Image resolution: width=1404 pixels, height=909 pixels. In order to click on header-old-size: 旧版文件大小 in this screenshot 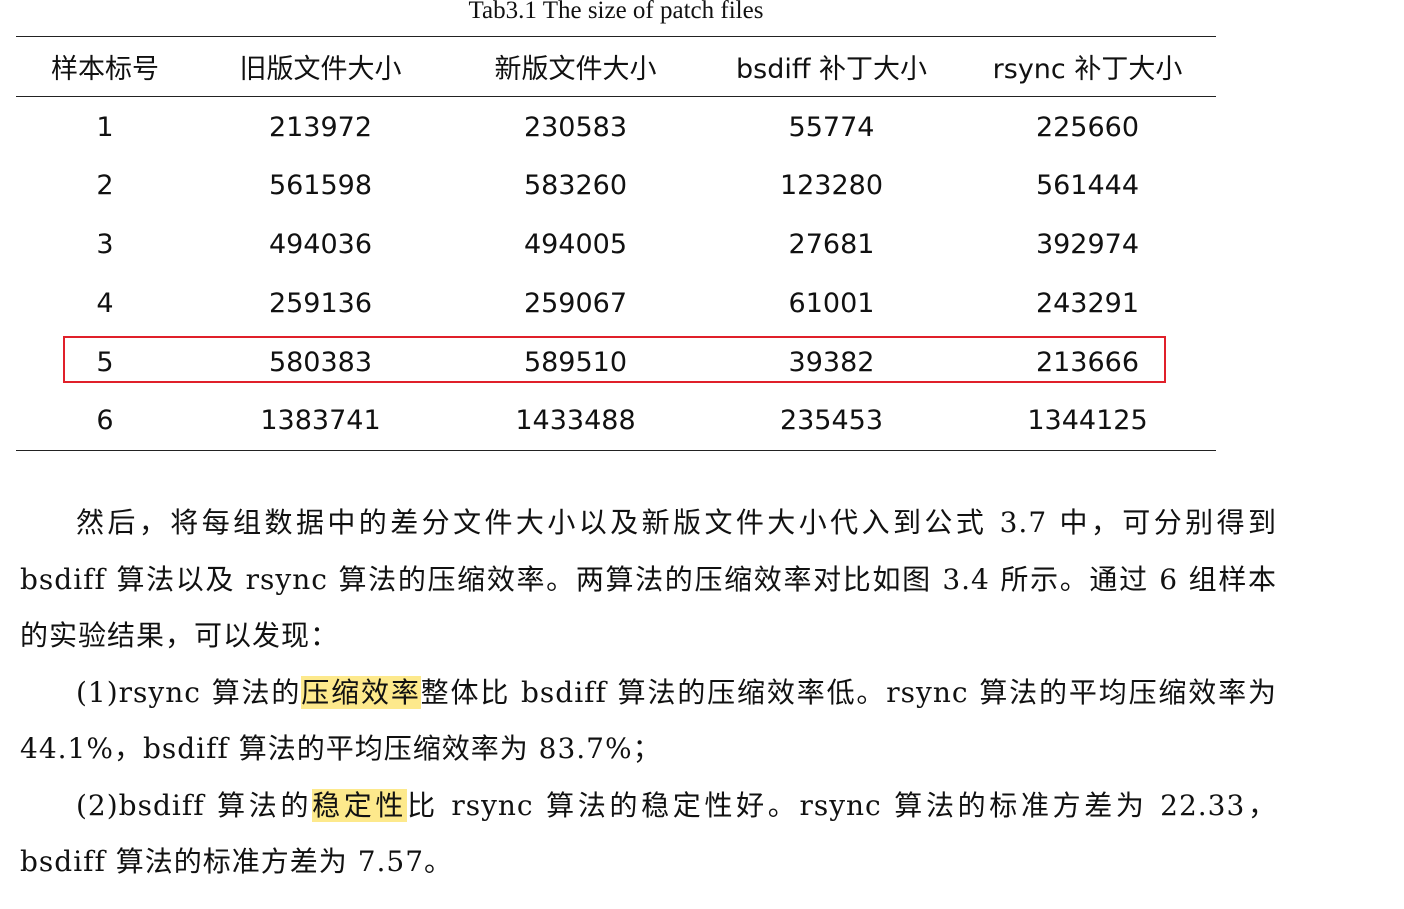, I will do `click(320, 66)`.